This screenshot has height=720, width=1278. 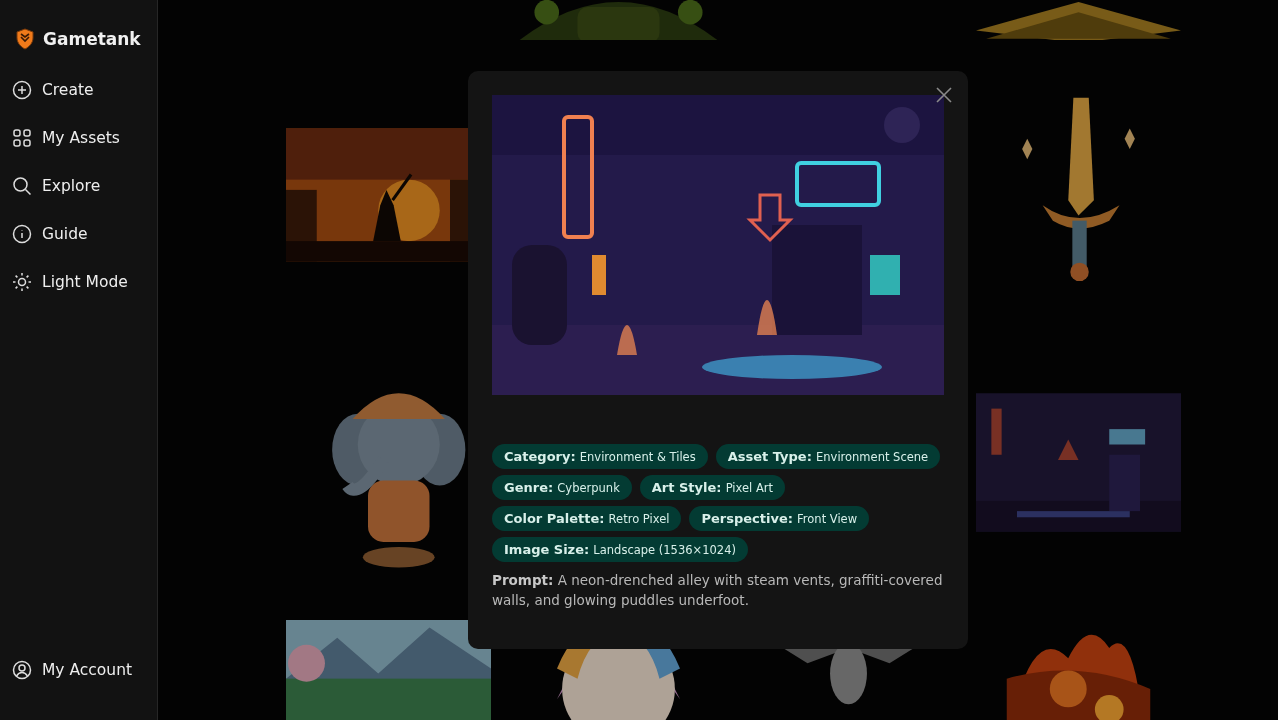 I want to click on close-icon, so click(x=944, y=95).